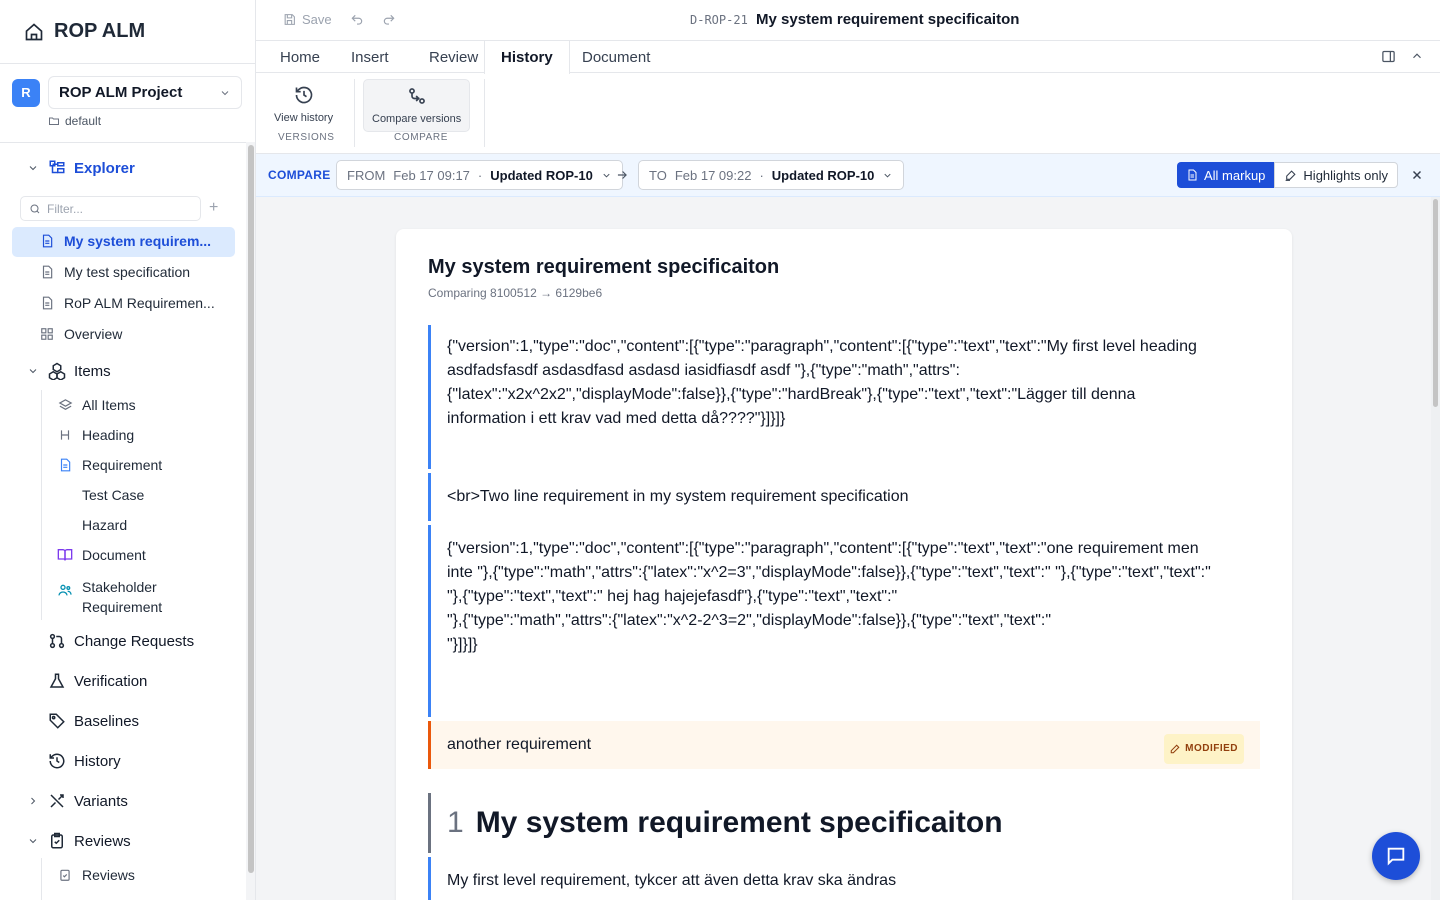  I want to click on brand: ROP ALM, so click(127, 32).